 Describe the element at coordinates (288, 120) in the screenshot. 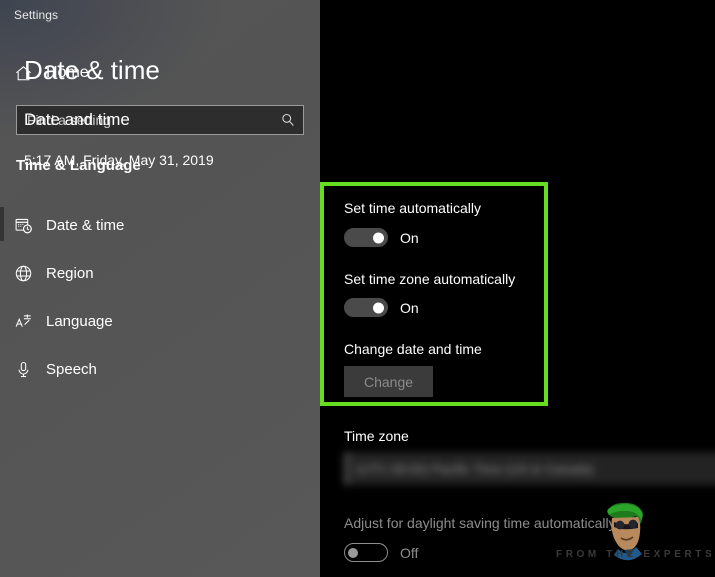

I see `search-icon` at that location.